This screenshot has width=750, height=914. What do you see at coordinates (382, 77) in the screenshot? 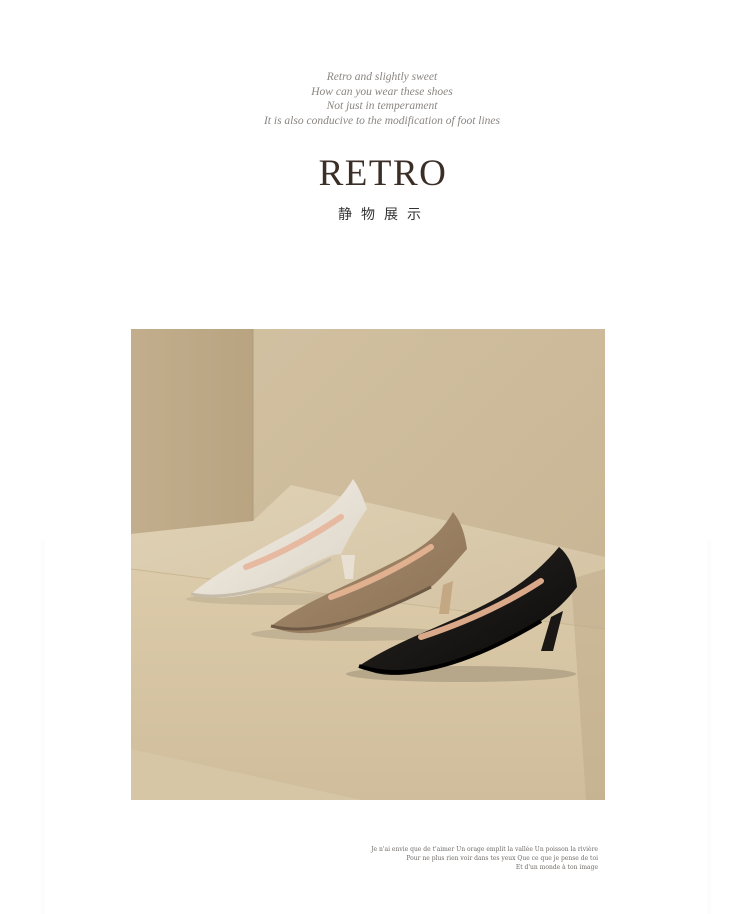
I see `intro-line-1: Retro and slightly sweet` at bounding box center [382, 77].